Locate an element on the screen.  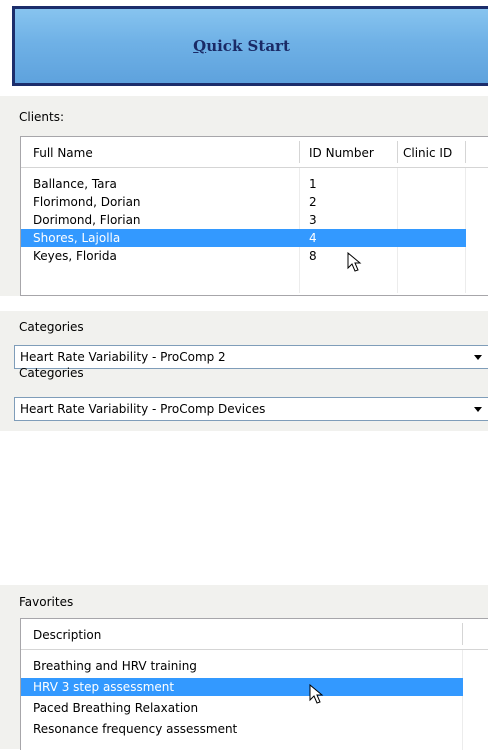
client-id: 4 is located at coordinates (313, 238).